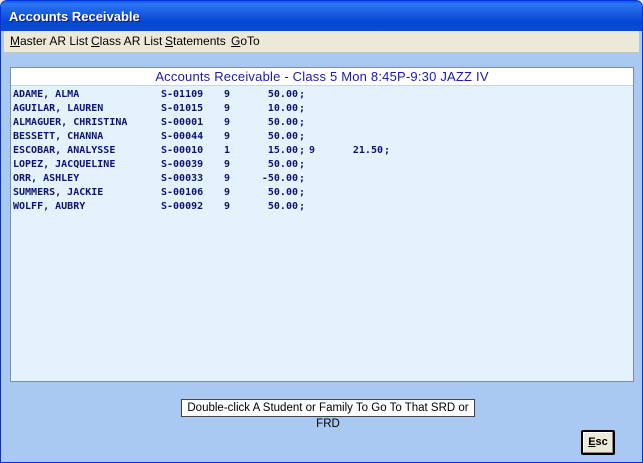 The width and height of the screenshot is (643, 463). I want to click on student-name: WOLFF, AUBRY, so click(49, 206).